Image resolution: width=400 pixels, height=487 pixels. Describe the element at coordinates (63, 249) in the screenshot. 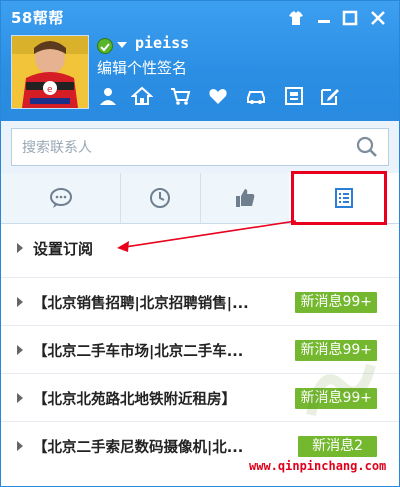

I see `setup-subscription-label: 设置订阅` at that location.